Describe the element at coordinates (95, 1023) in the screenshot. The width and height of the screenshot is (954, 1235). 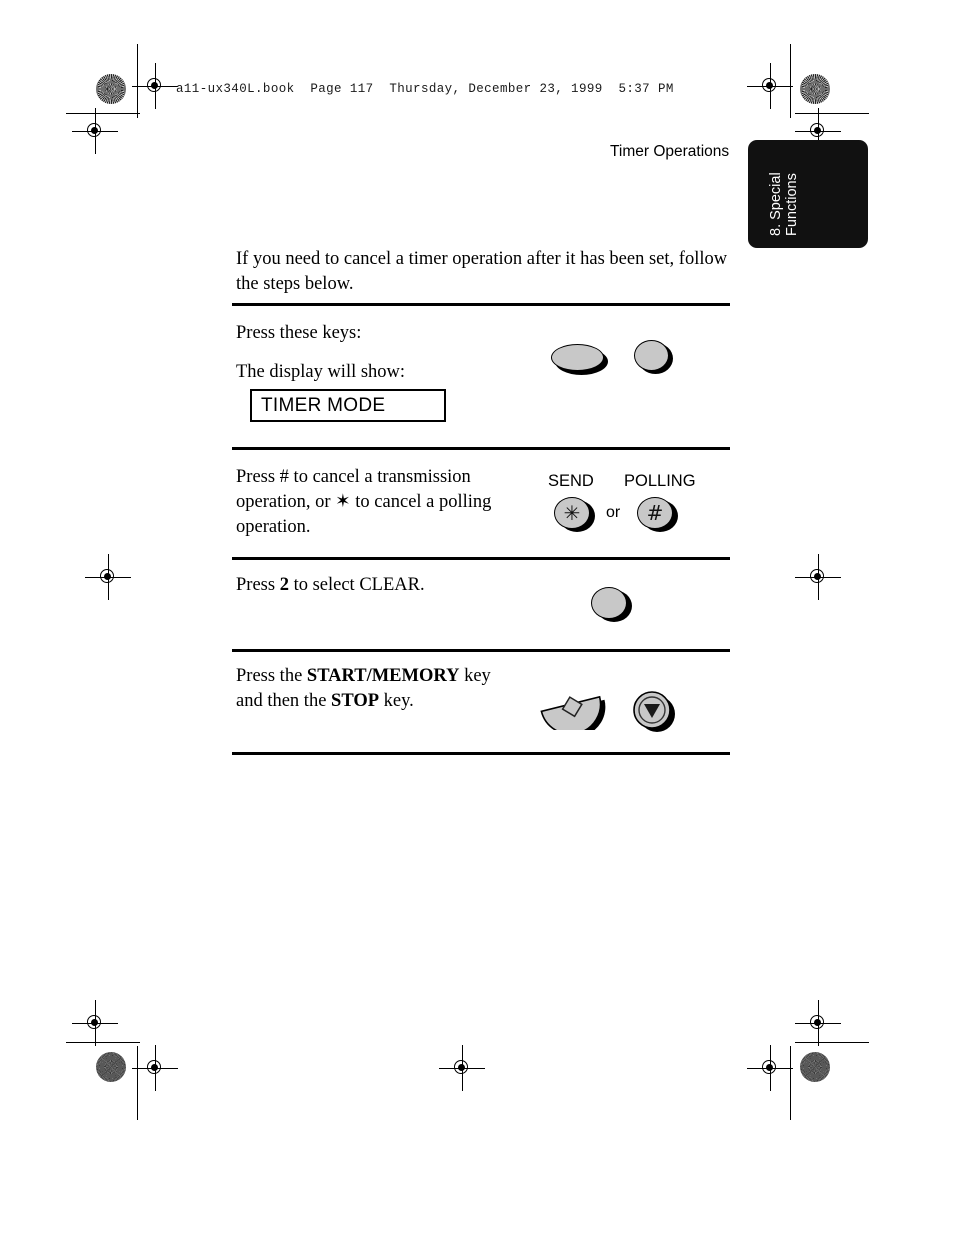
I see `registration-mark-lower-left-inner` at that location.